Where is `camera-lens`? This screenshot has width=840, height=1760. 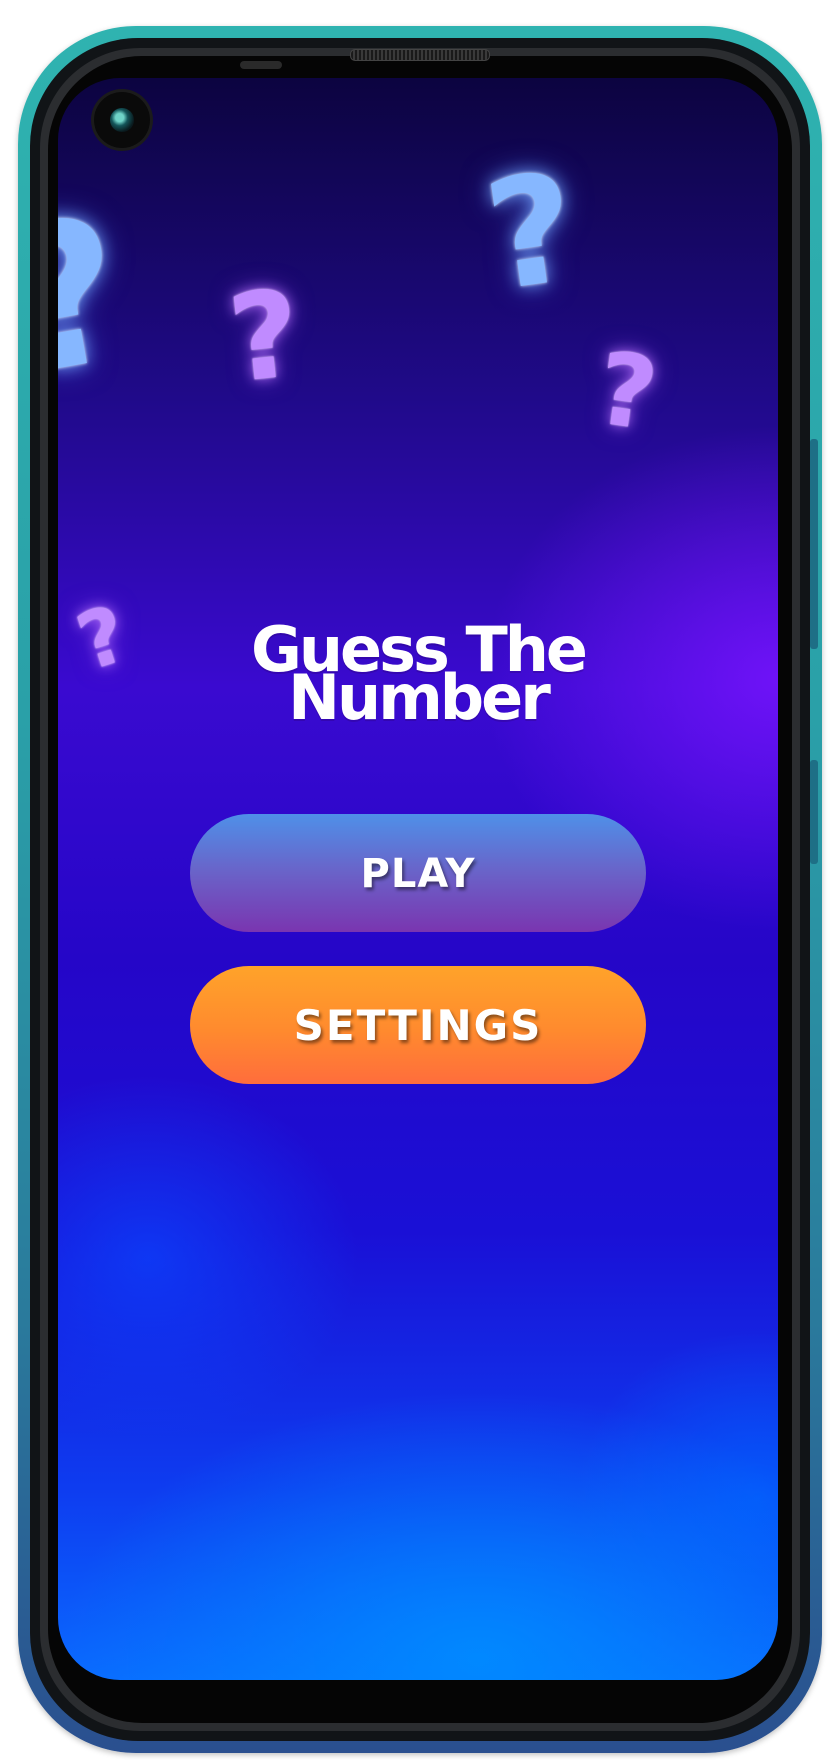 camera-lens is located at coordinates (122, 120).